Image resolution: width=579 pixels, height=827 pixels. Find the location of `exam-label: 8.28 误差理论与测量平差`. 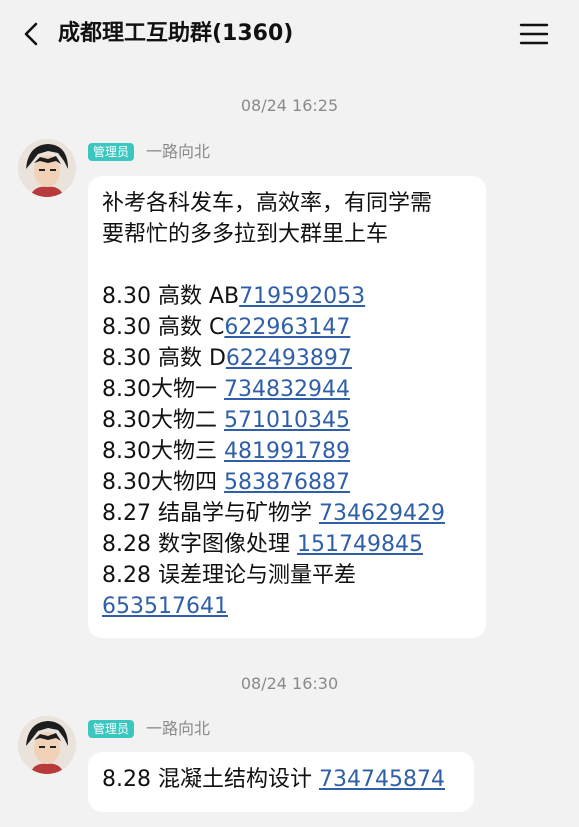

exam-label: 8.28 误差理论与测量平差 is located at coordinates (229, 575).